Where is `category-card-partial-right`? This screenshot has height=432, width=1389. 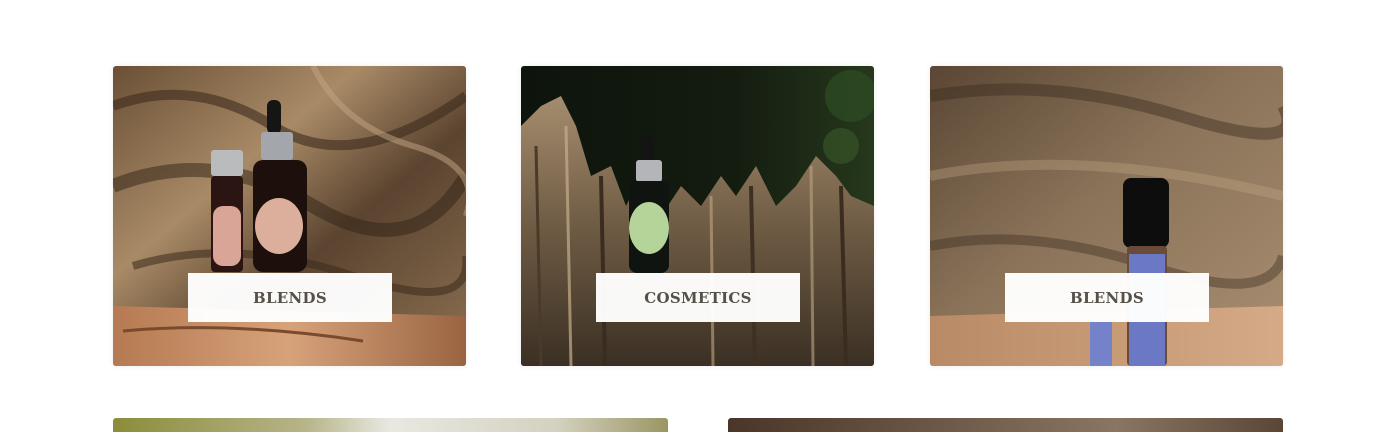
category-card-partial-right is located at coordinates (1005, 425).